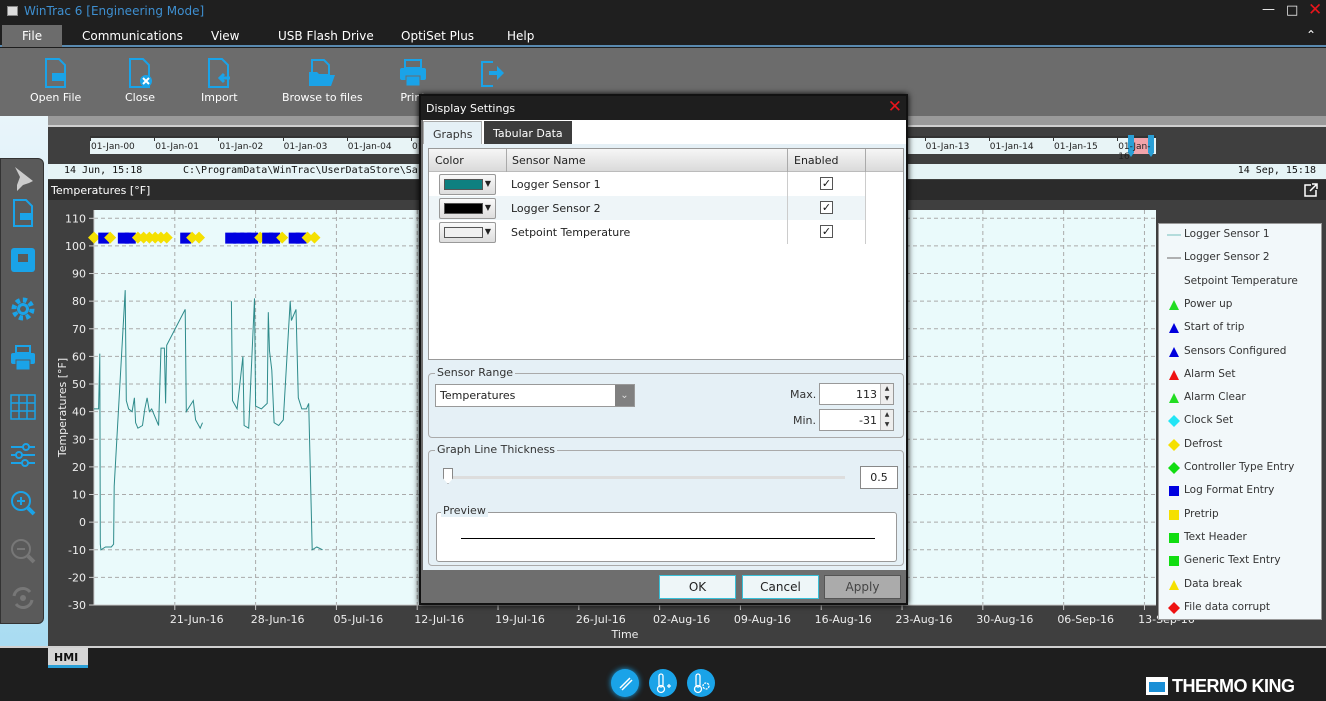 The height and width of the screenshot is (701, 1326). Describe the element at coordinates (1311, 190) in the screenshot. I see `popout-icon` at that location.